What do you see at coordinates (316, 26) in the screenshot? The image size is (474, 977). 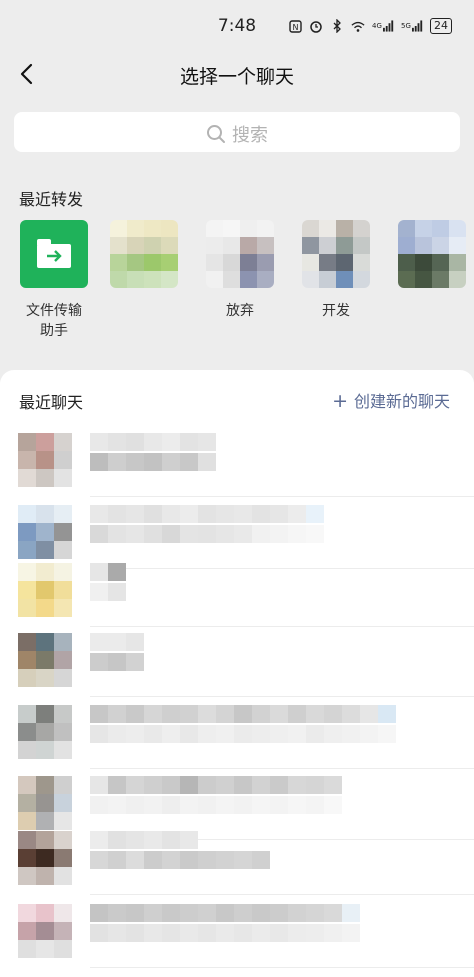 I see `alarm-icon` at bounding box center [316, 26].